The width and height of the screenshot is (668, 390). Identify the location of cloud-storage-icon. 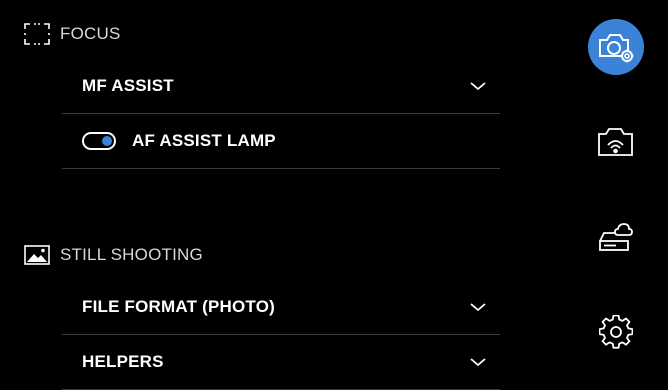
(616, 237).